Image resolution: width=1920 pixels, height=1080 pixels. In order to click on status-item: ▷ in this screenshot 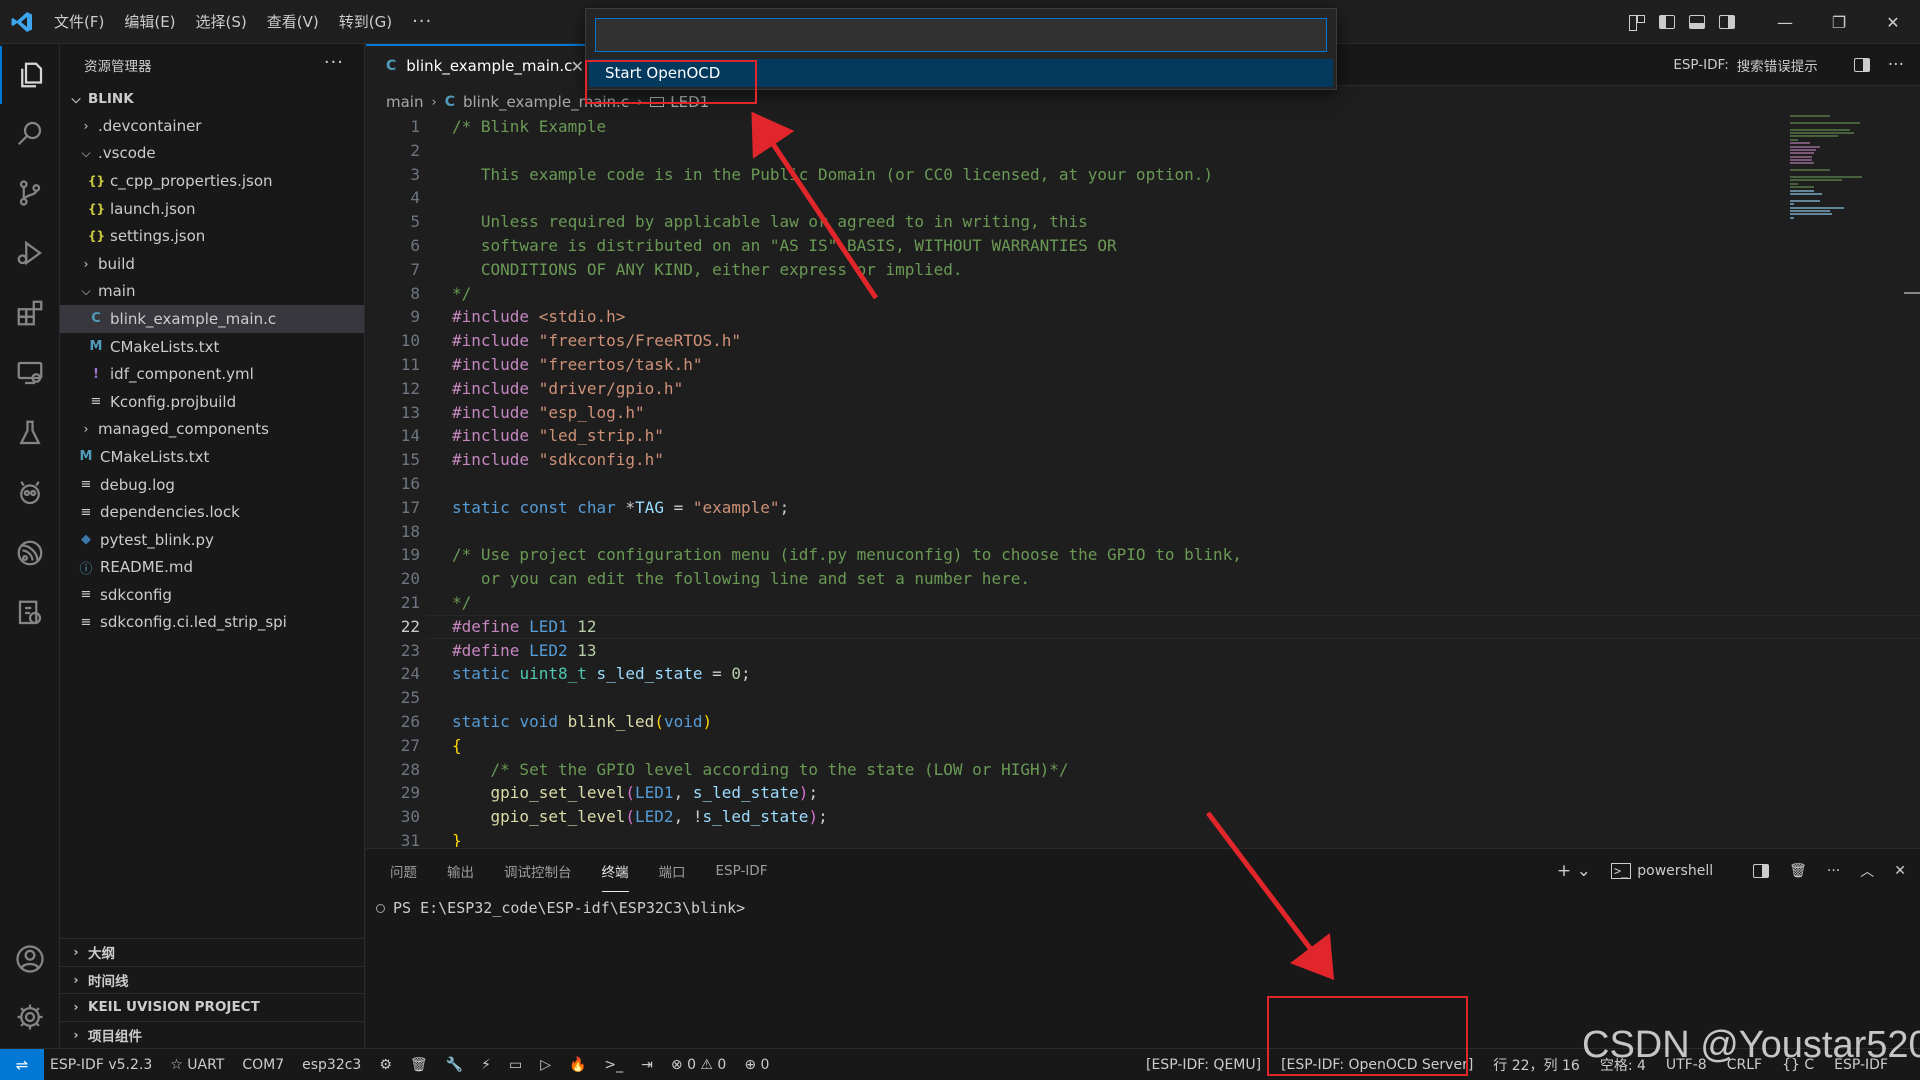, I will do `click(545, 1065)`.